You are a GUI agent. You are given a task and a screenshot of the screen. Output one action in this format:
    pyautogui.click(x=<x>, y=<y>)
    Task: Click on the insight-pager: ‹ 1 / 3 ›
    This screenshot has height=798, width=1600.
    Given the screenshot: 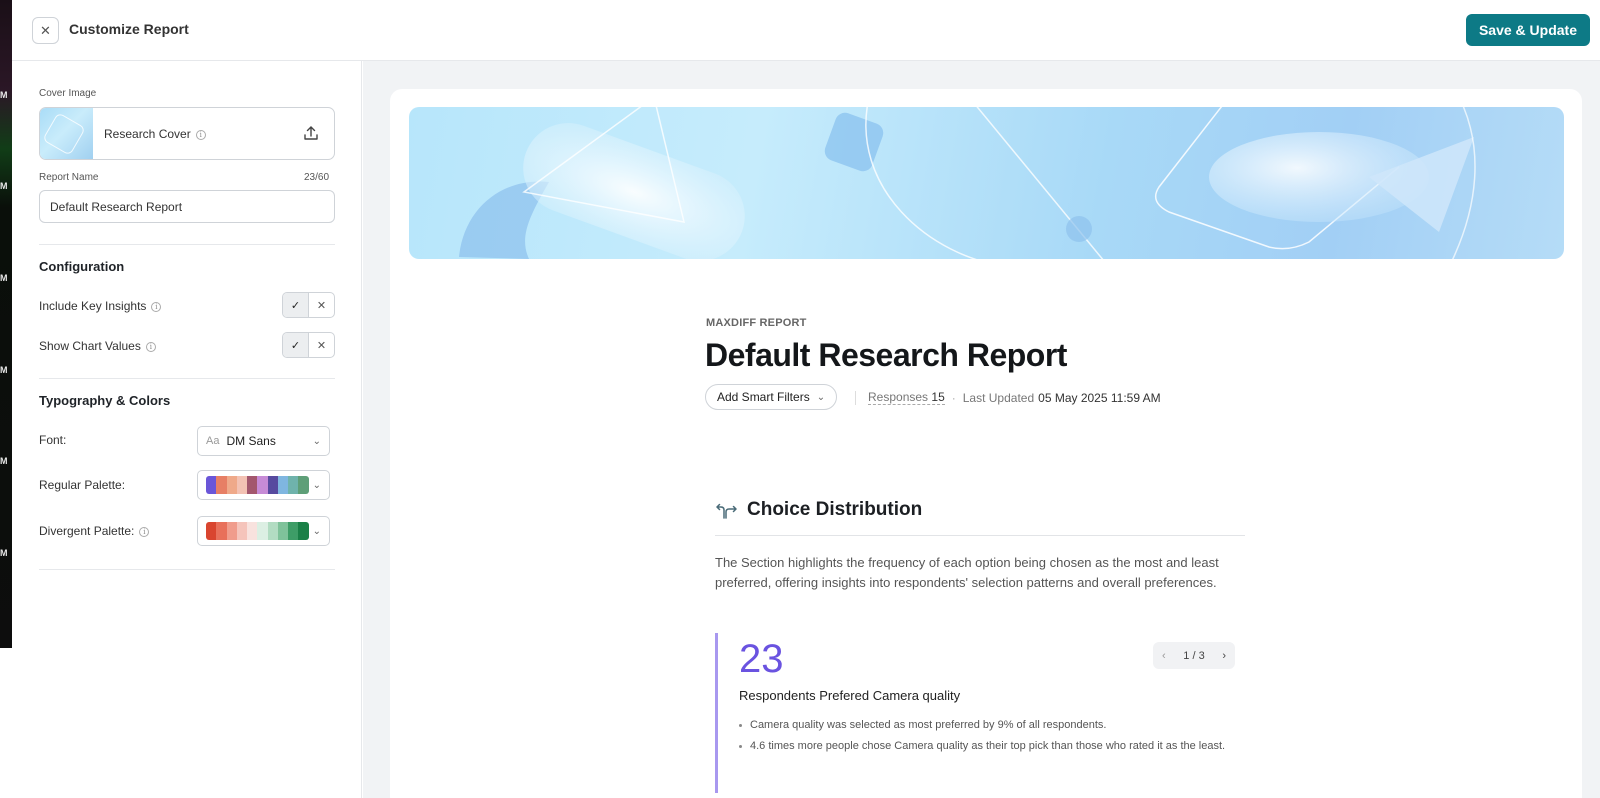 What is the action you would take?
    pyautogui.click(x=1194, y=655)
    